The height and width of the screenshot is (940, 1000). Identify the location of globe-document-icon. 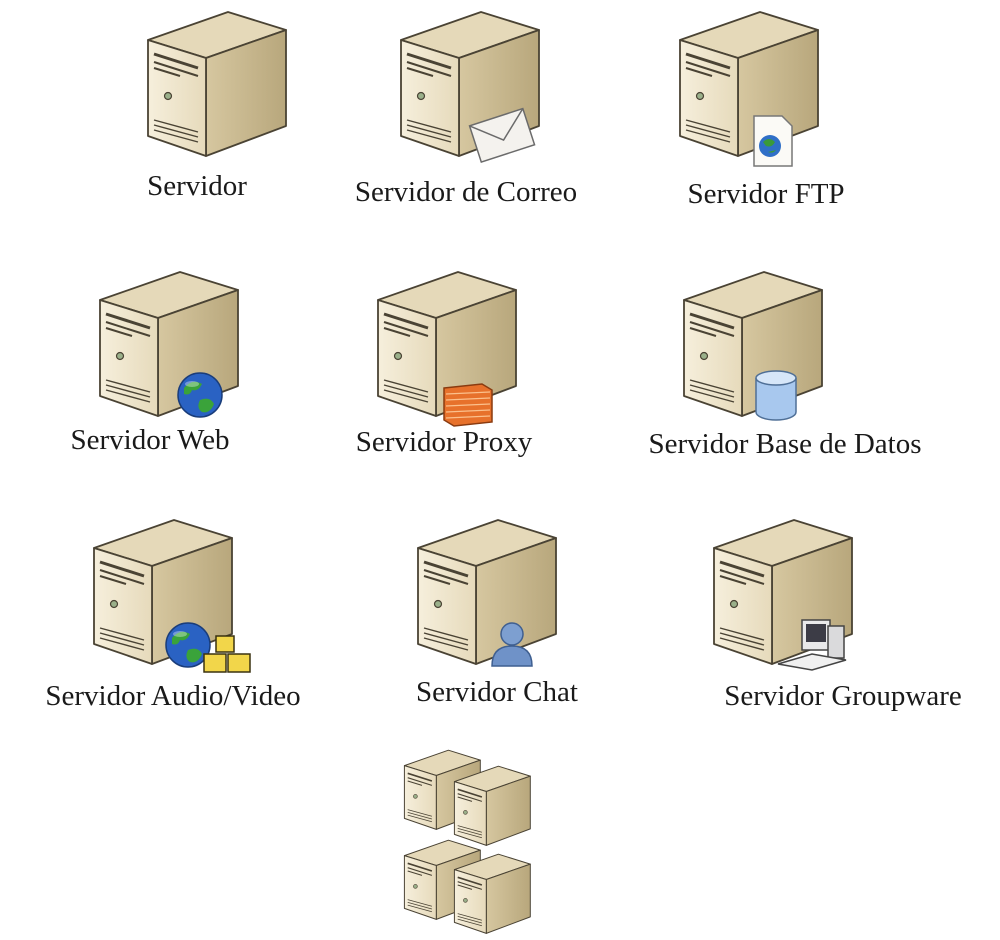
(773, 141).